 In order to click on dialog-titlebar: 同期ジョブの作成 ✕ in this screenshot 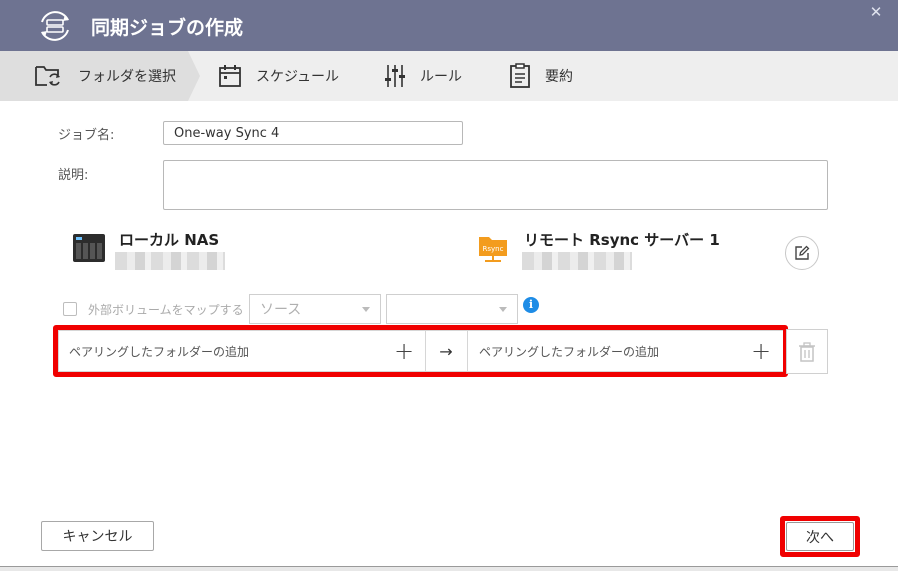, I will do `click(449, 25)`.